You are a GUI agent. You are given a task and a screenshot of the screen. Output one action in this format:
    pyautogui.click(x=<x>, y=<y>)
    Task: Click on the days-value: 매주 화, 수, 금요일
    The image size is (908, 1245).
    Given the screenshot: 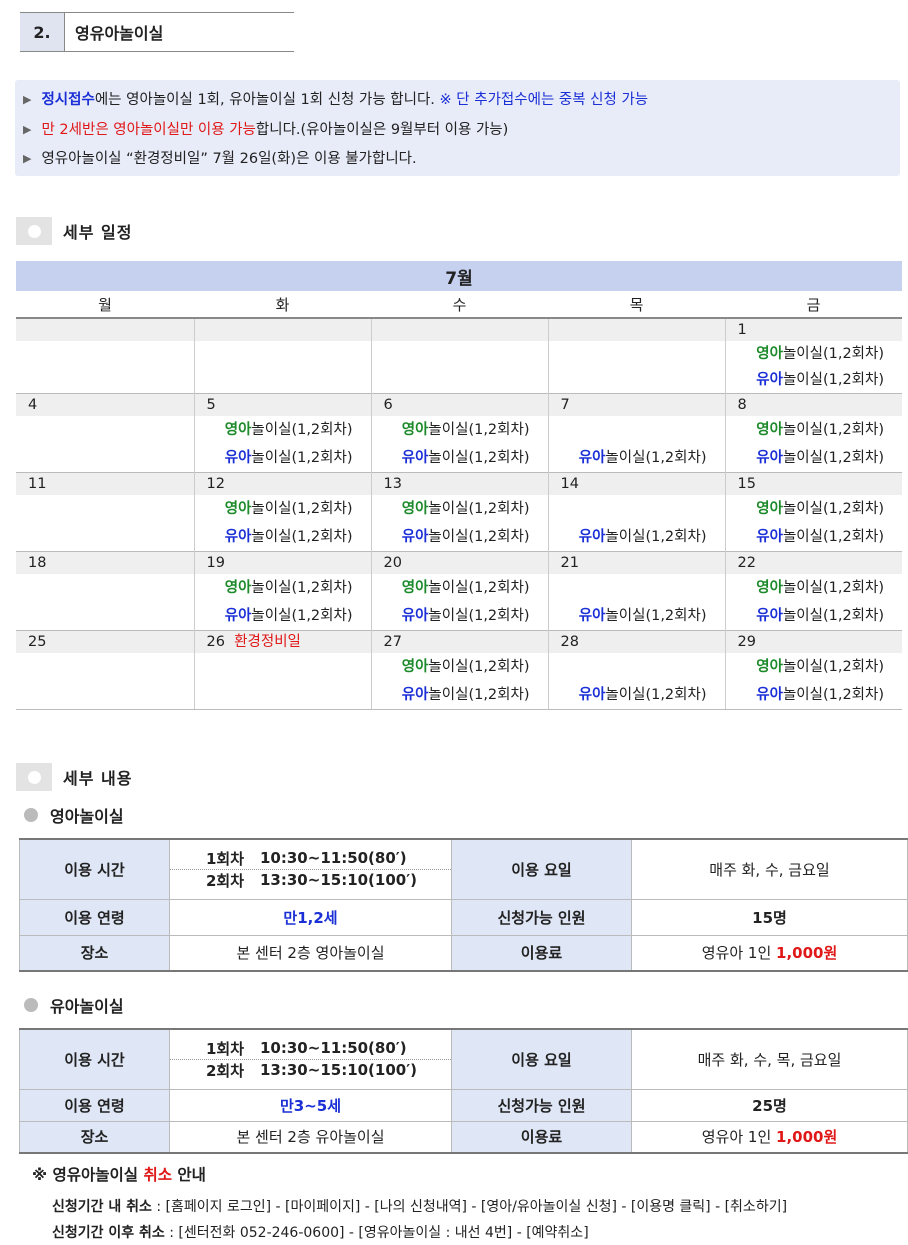 What is the action you would take?
    pyautogui.click(x=769, y=869)
    